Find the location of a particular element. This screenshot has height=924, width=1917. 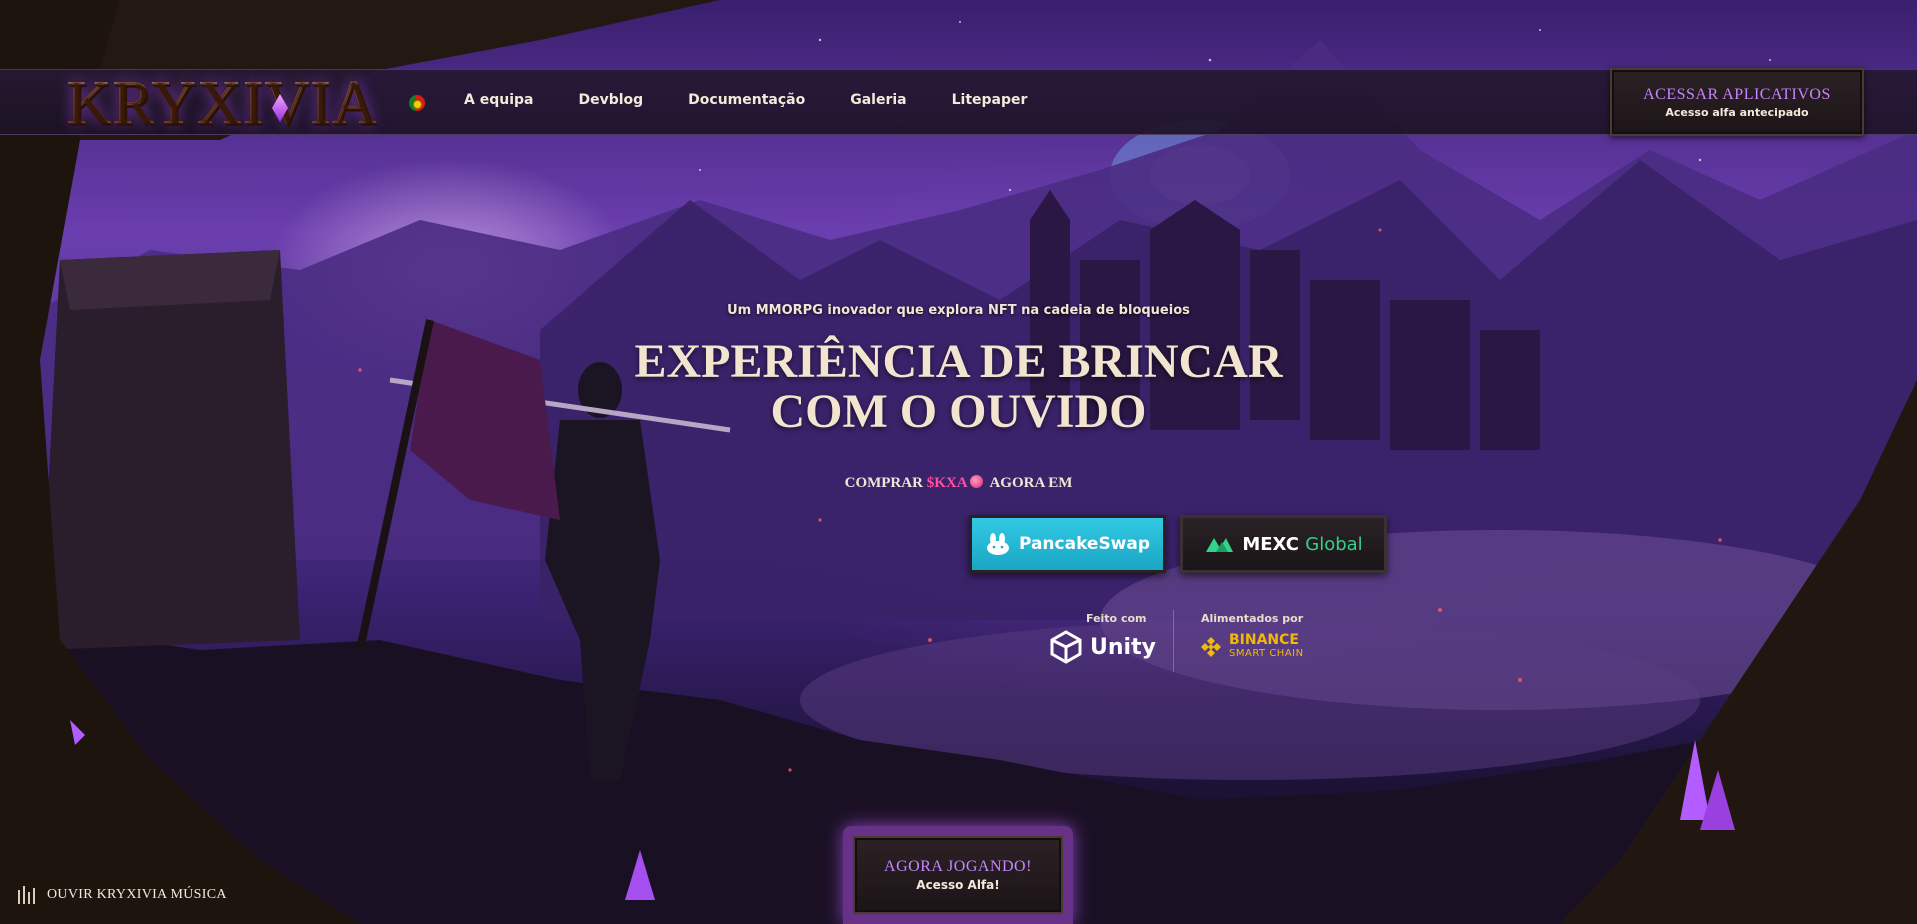

mexc-label-part2: Global is located at coordinates (1334, 544).